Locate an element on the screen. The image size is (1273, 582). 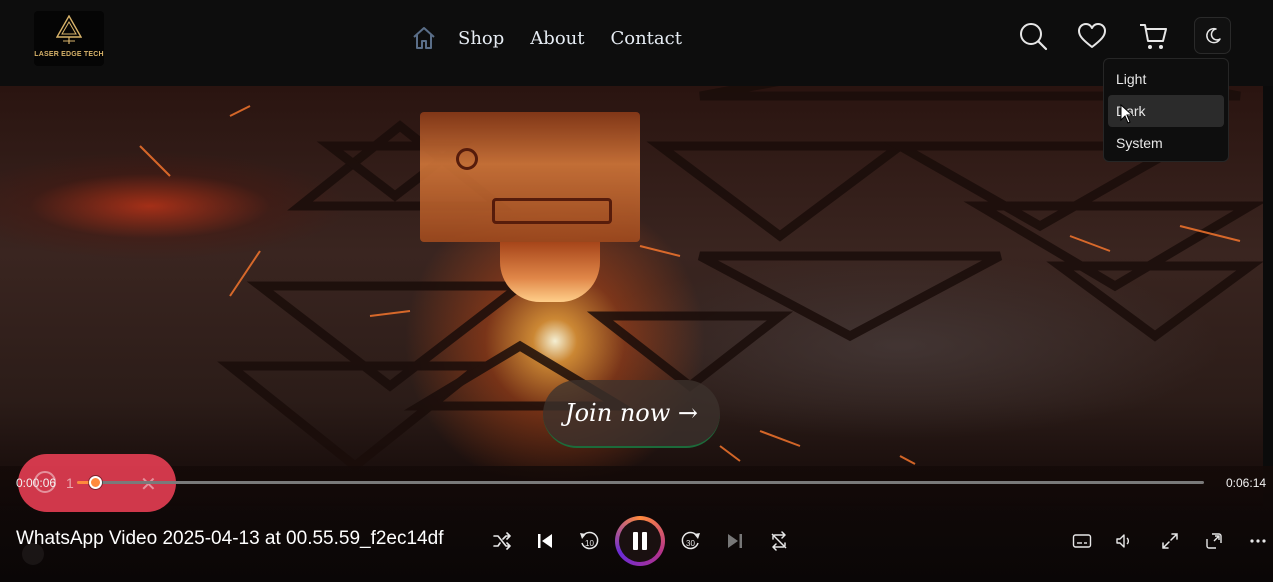
moon-icon is located at coordinates (1213, 35).